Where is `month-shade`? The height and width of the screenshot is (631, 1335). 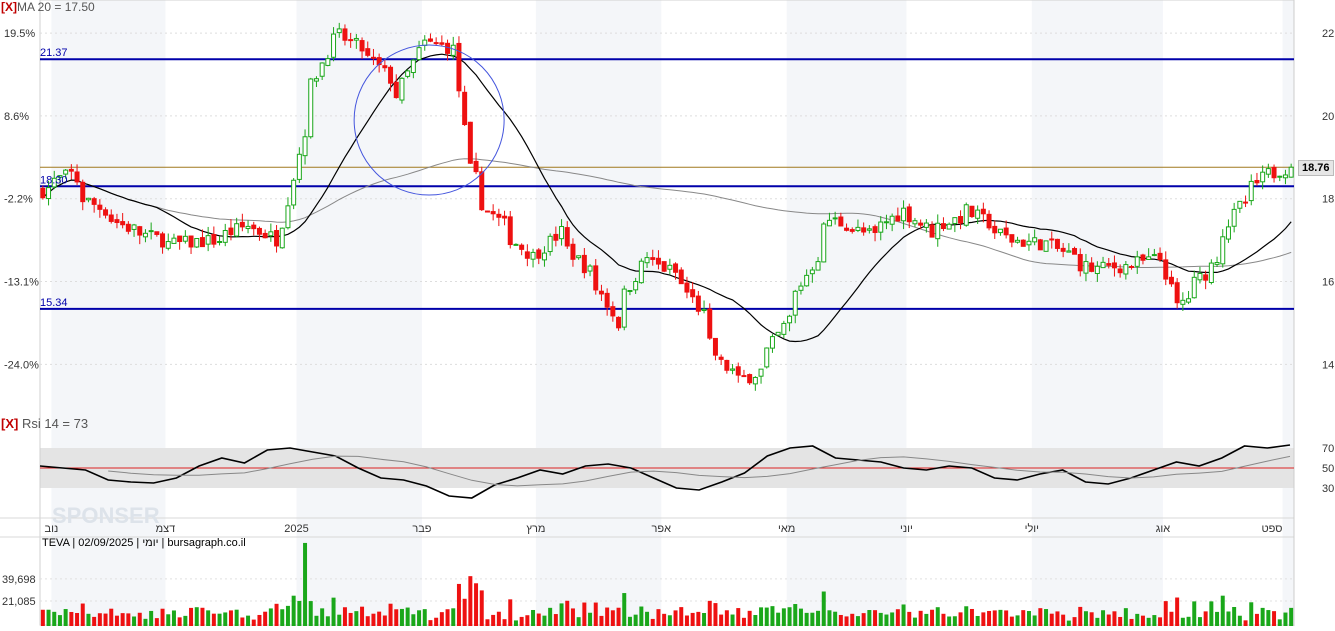 month-shade is located at coordinates (108, 313).